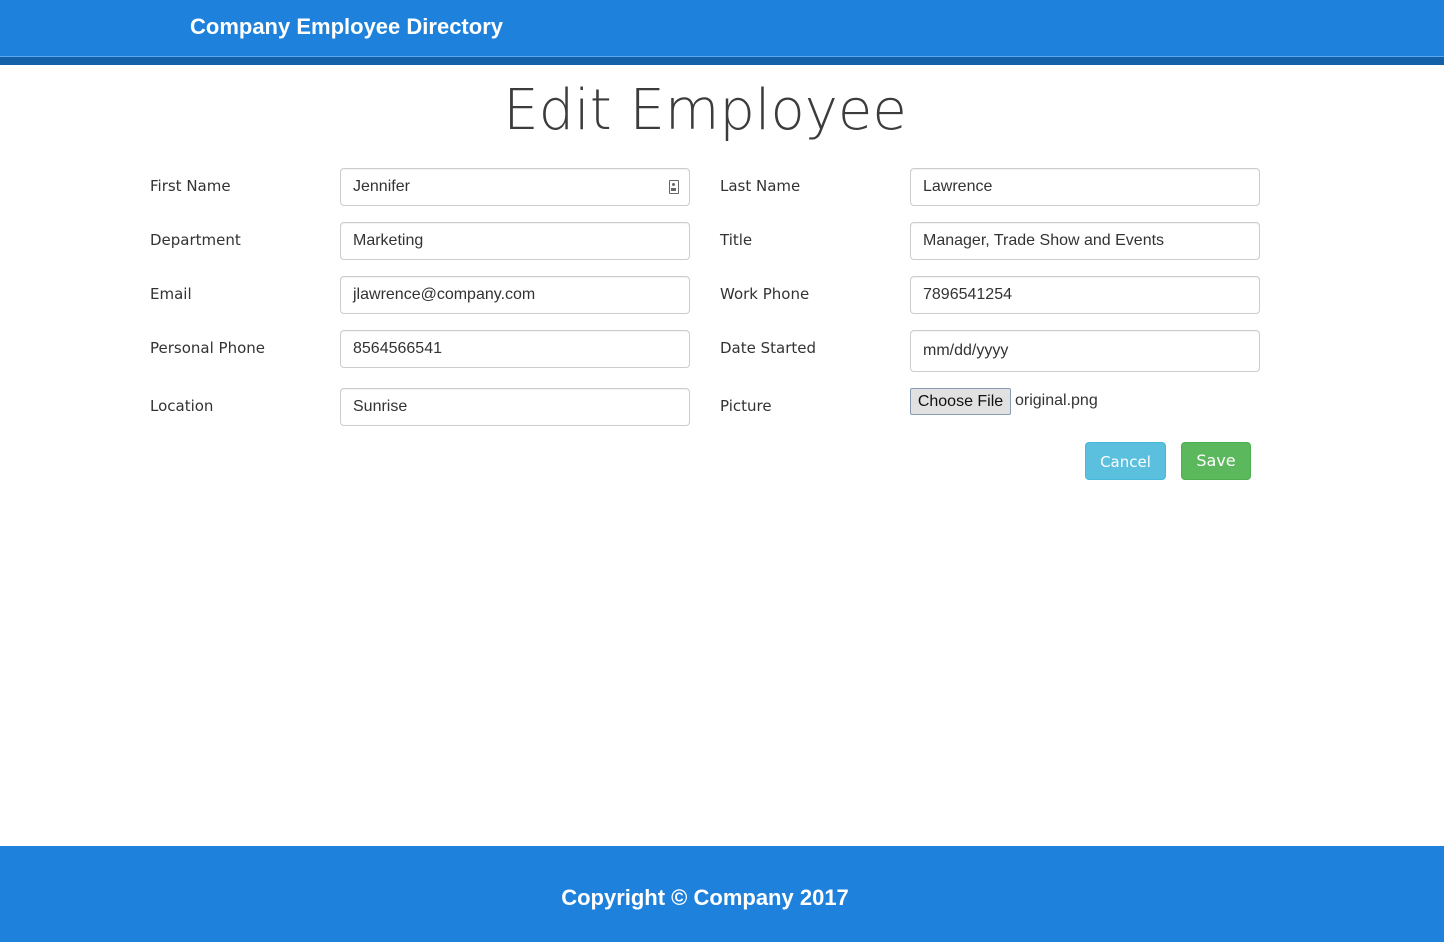  Describe the element at coordinates (444, 294) in the screenshot. I see `email-value: jlawrence@company.com` at that location.